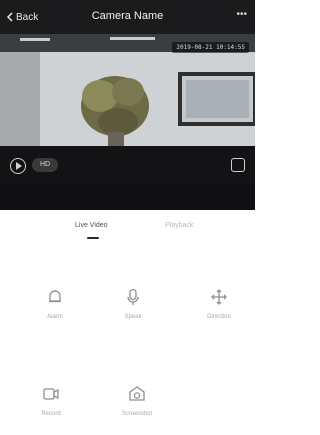 The image size is (320, 435). What do you see at coordinates (127, 230) in the screenshot?
I see `view-tabs: Live Video Playback` at bounding box center [127, 230].